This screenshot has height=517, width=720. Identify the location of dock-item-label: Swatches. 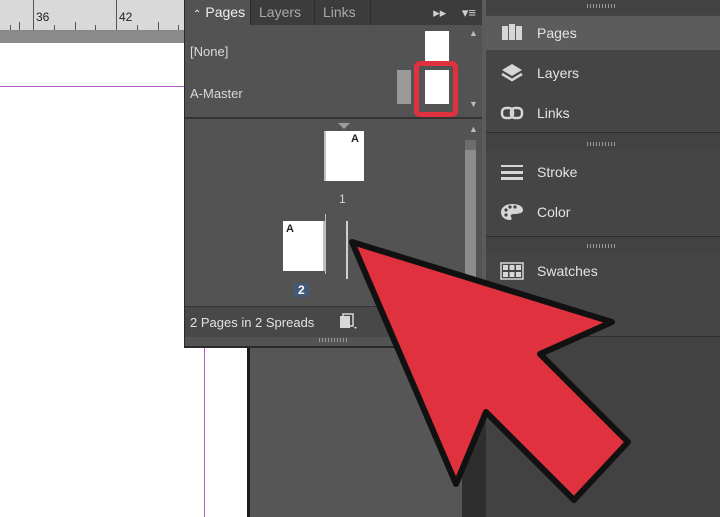
(567, 271).